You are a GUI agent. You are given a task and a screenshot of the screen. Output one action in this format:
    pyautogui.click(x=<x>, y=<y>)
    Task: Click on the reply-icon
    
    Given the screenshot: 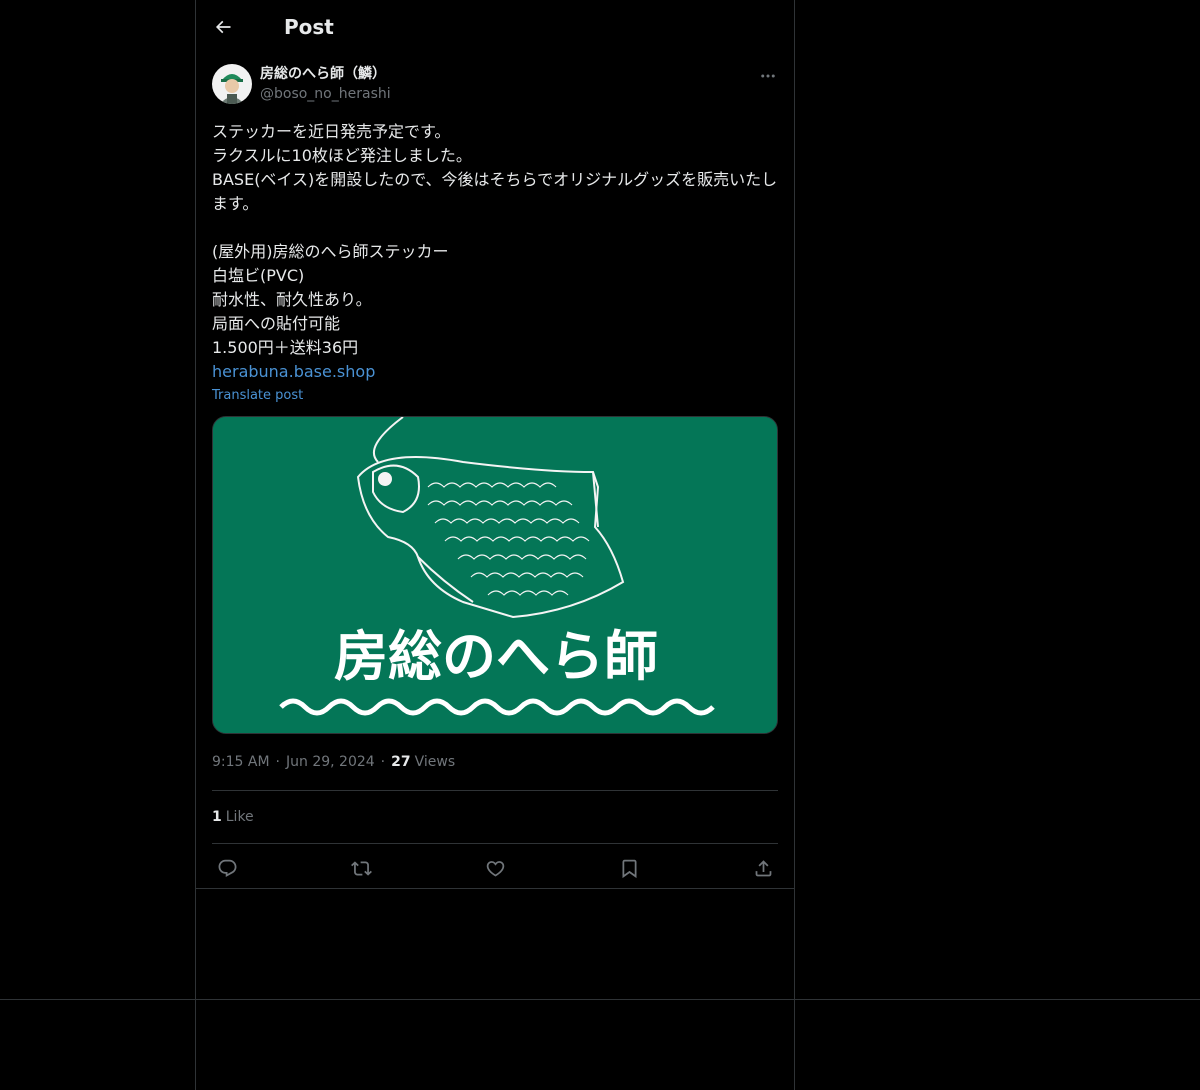 What is the action you would take?
    pyautogui.click(x=227, y=868)
    